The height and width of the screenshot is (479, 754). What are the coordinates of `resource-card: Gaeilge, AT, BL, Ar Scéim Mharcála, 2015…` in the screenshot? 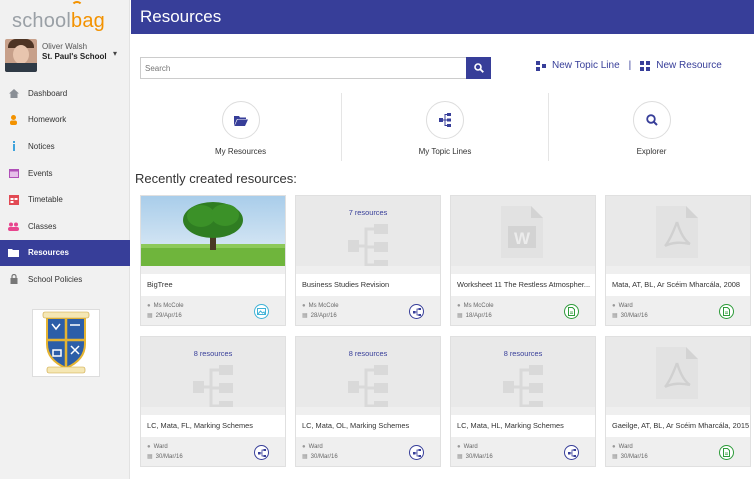 It's located at (678, 401).